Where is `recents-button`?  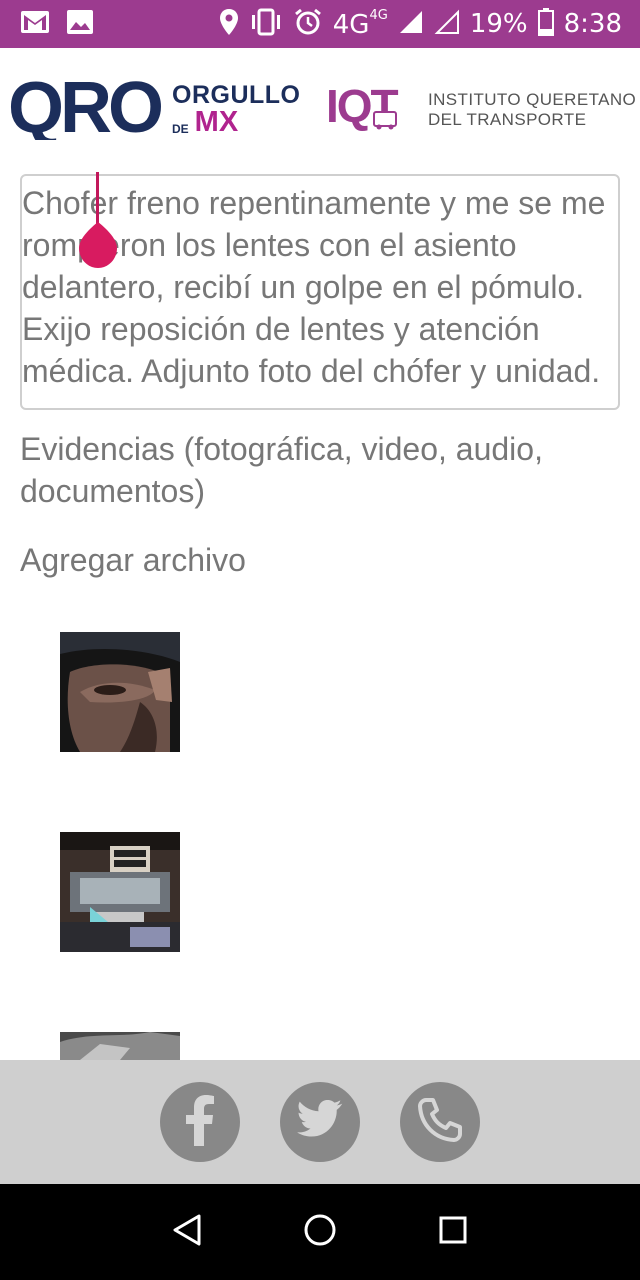
recents-button is located at coordinates (453, 1232).